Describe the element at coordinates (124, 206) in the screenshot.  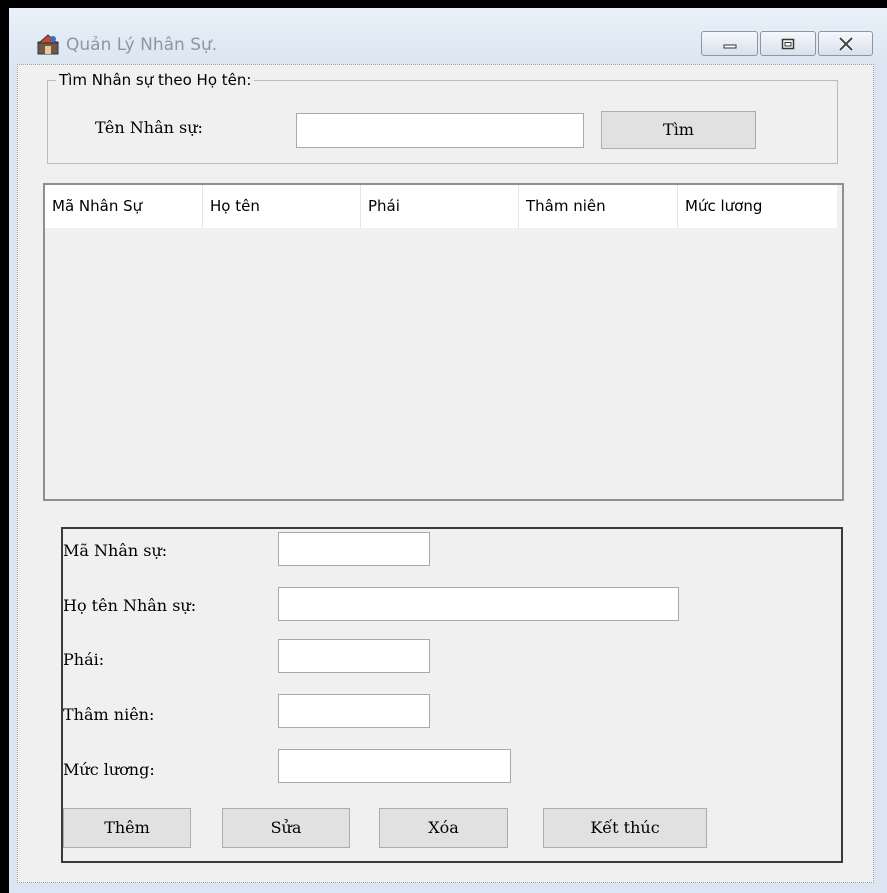
I see `column-header-ma-nhan-su: Mã Nhân Sự` at that location.